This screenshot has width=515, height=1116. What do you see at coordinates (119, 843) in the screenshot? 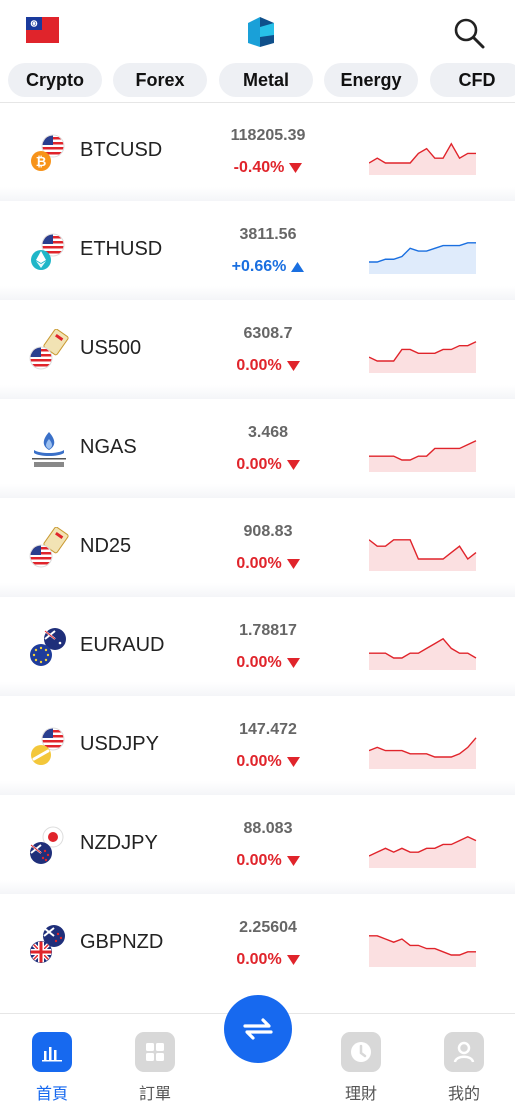
I see `quote-symbol: NZDJPY` at bounding box center [119, 843].